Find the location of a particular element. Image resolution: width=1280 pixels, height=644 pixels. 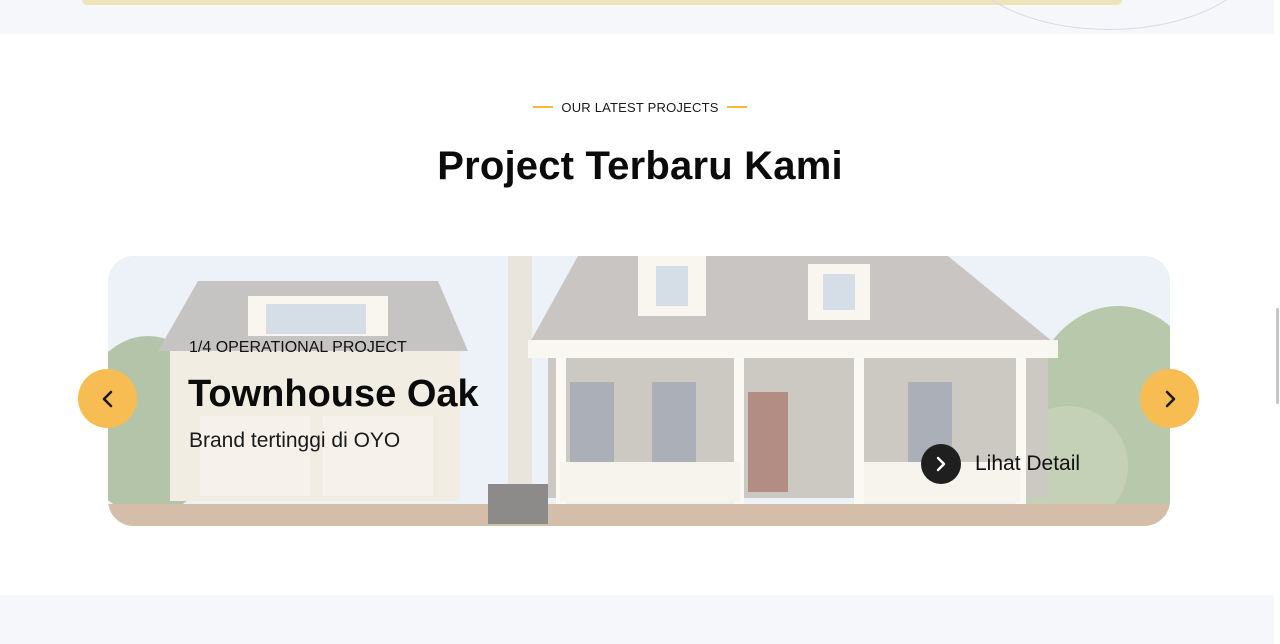

chevron-left-icon is located at coordinates (107, 398).